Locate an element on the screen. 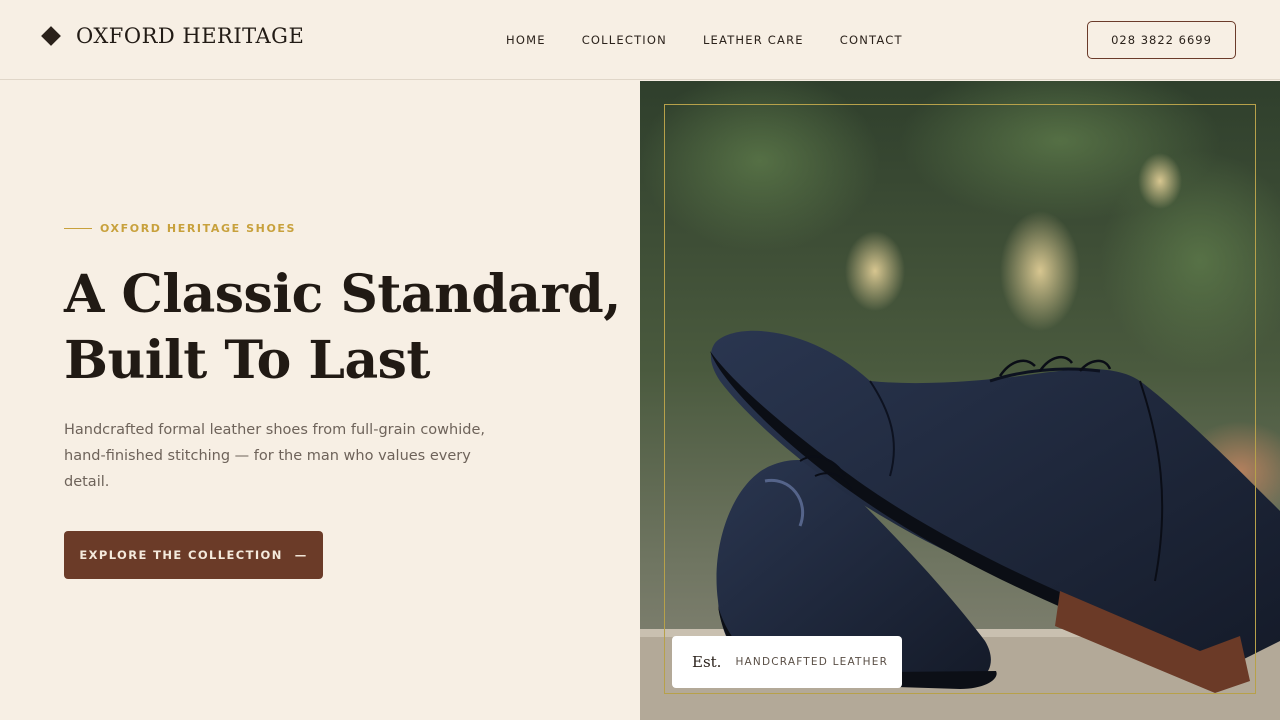  hero-headline: A Classic Standard, Built To Last is located at coordinates (344, 328).